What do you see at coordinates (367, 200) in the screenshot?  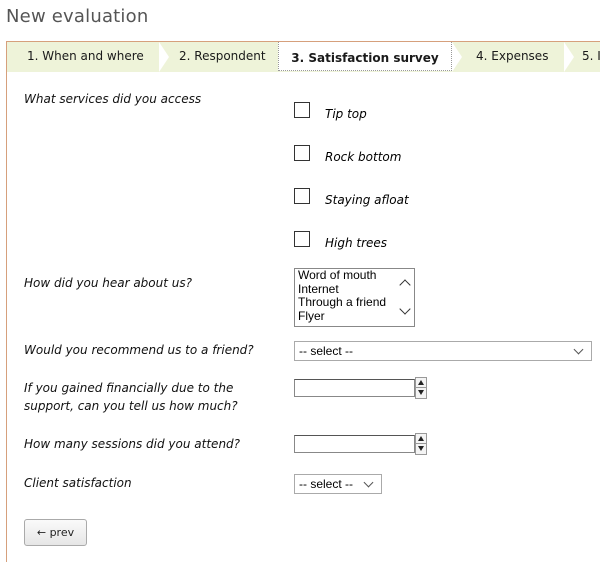 I see `checkbox-label: Staying afloat` at bounding box center [367, 200].